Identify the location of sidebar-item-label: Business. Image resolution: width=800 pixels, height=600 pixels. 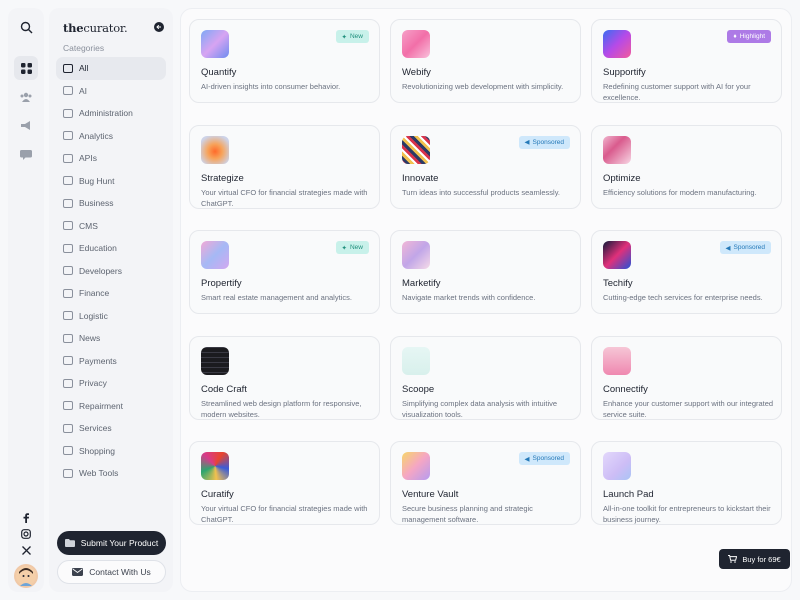
(96, 203).